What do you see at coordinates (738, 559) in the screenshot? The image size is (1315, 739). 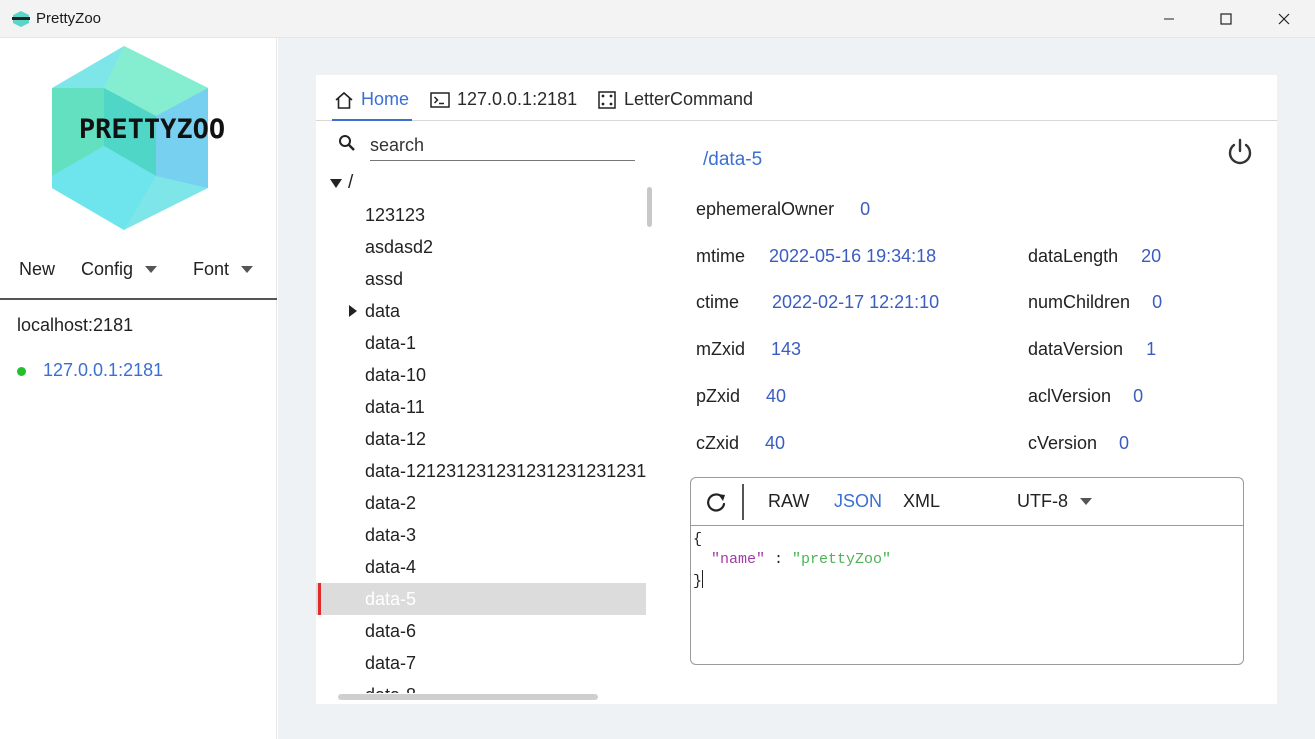 I see `json-key: "name"` at bounding box center [738, 559].